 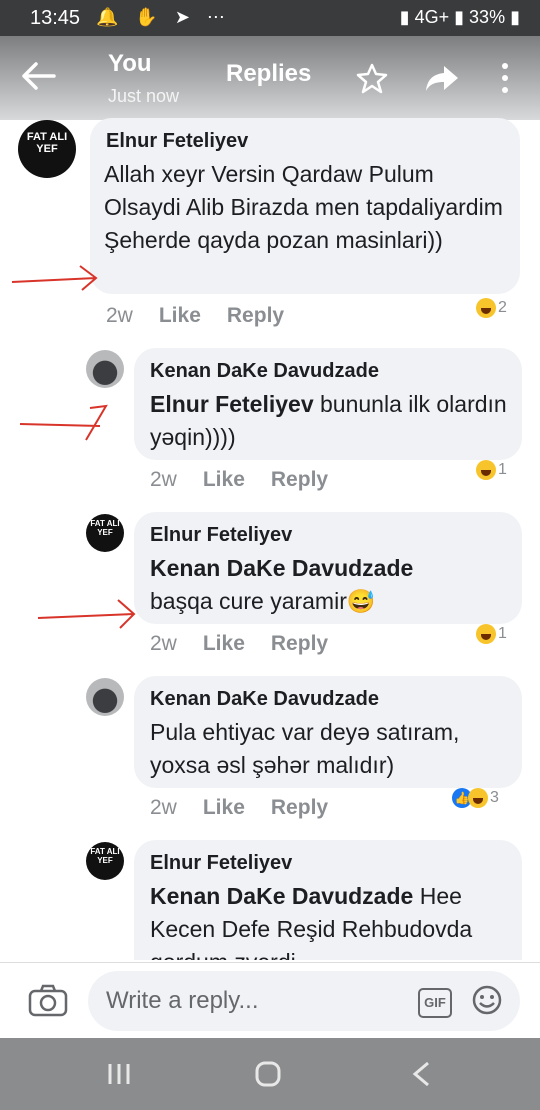 I want to click on header-subtitle: Just now, so click(x=144, y=96).